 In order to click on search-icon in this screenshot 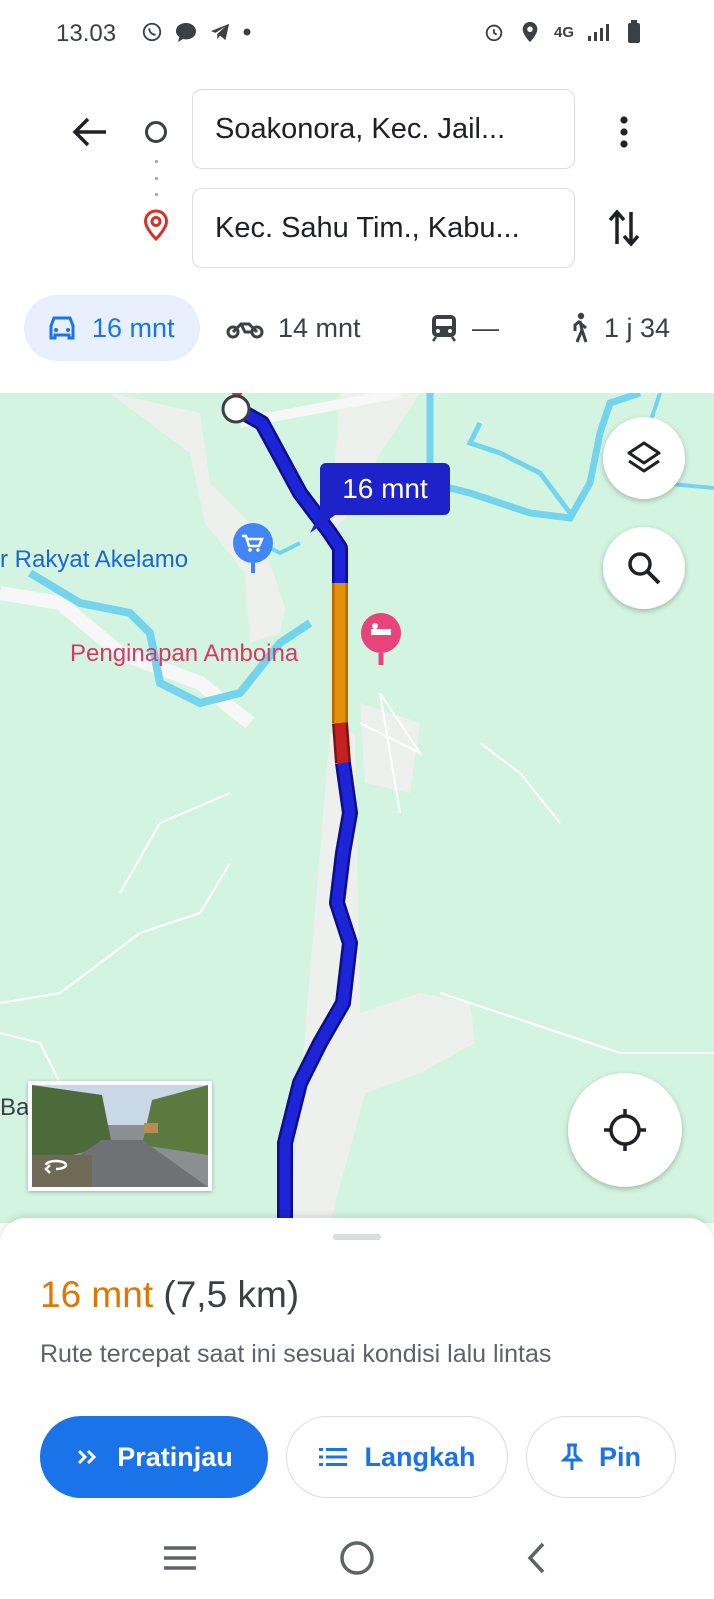, I will do `click(644, 568)`.